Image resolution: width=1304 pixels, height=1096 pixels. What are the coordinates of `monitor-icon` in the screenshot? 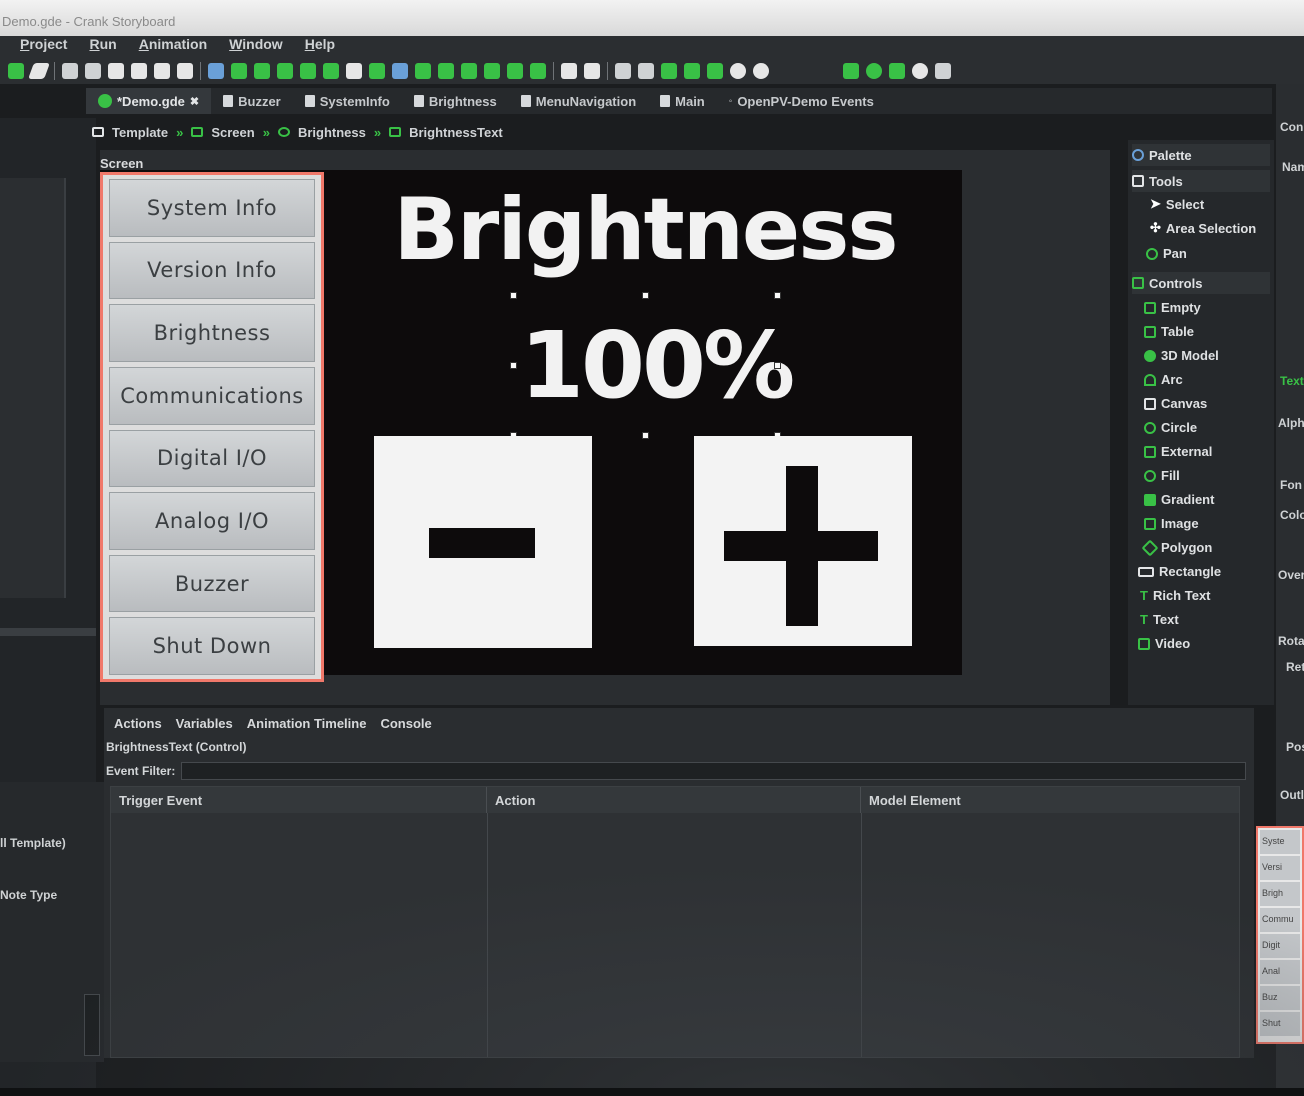 It's located at (331, 71).